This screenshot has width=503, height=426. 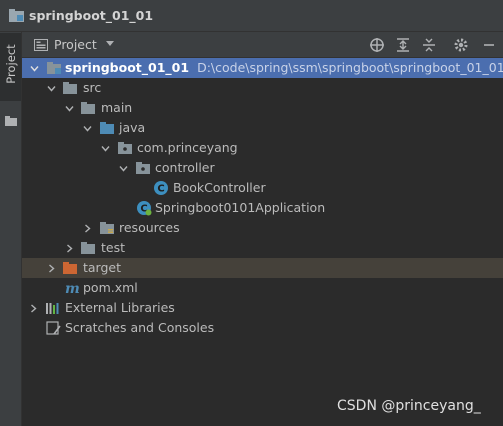 I want to click on excluded-folder-icon, so click(x=70, y=268).